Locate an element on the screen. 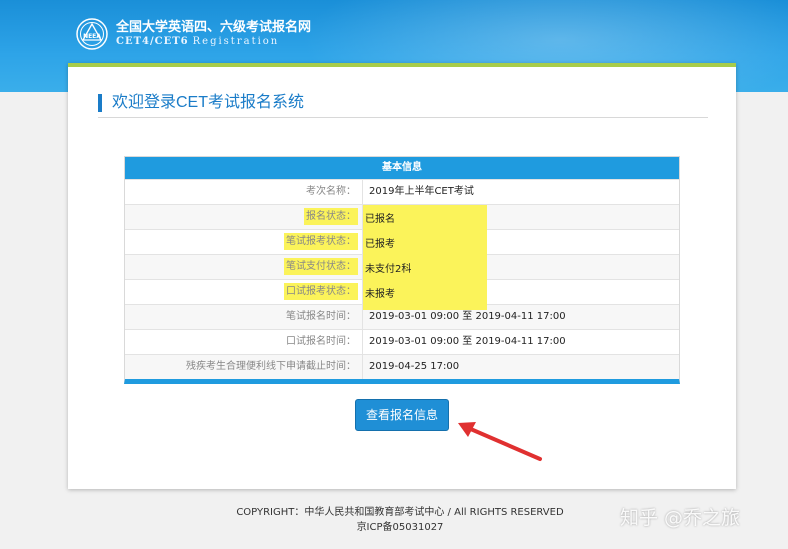 This screenshot has width=788, height=549. row-value: 2019-04-25 17:00 is located at coordinates (414, 366).